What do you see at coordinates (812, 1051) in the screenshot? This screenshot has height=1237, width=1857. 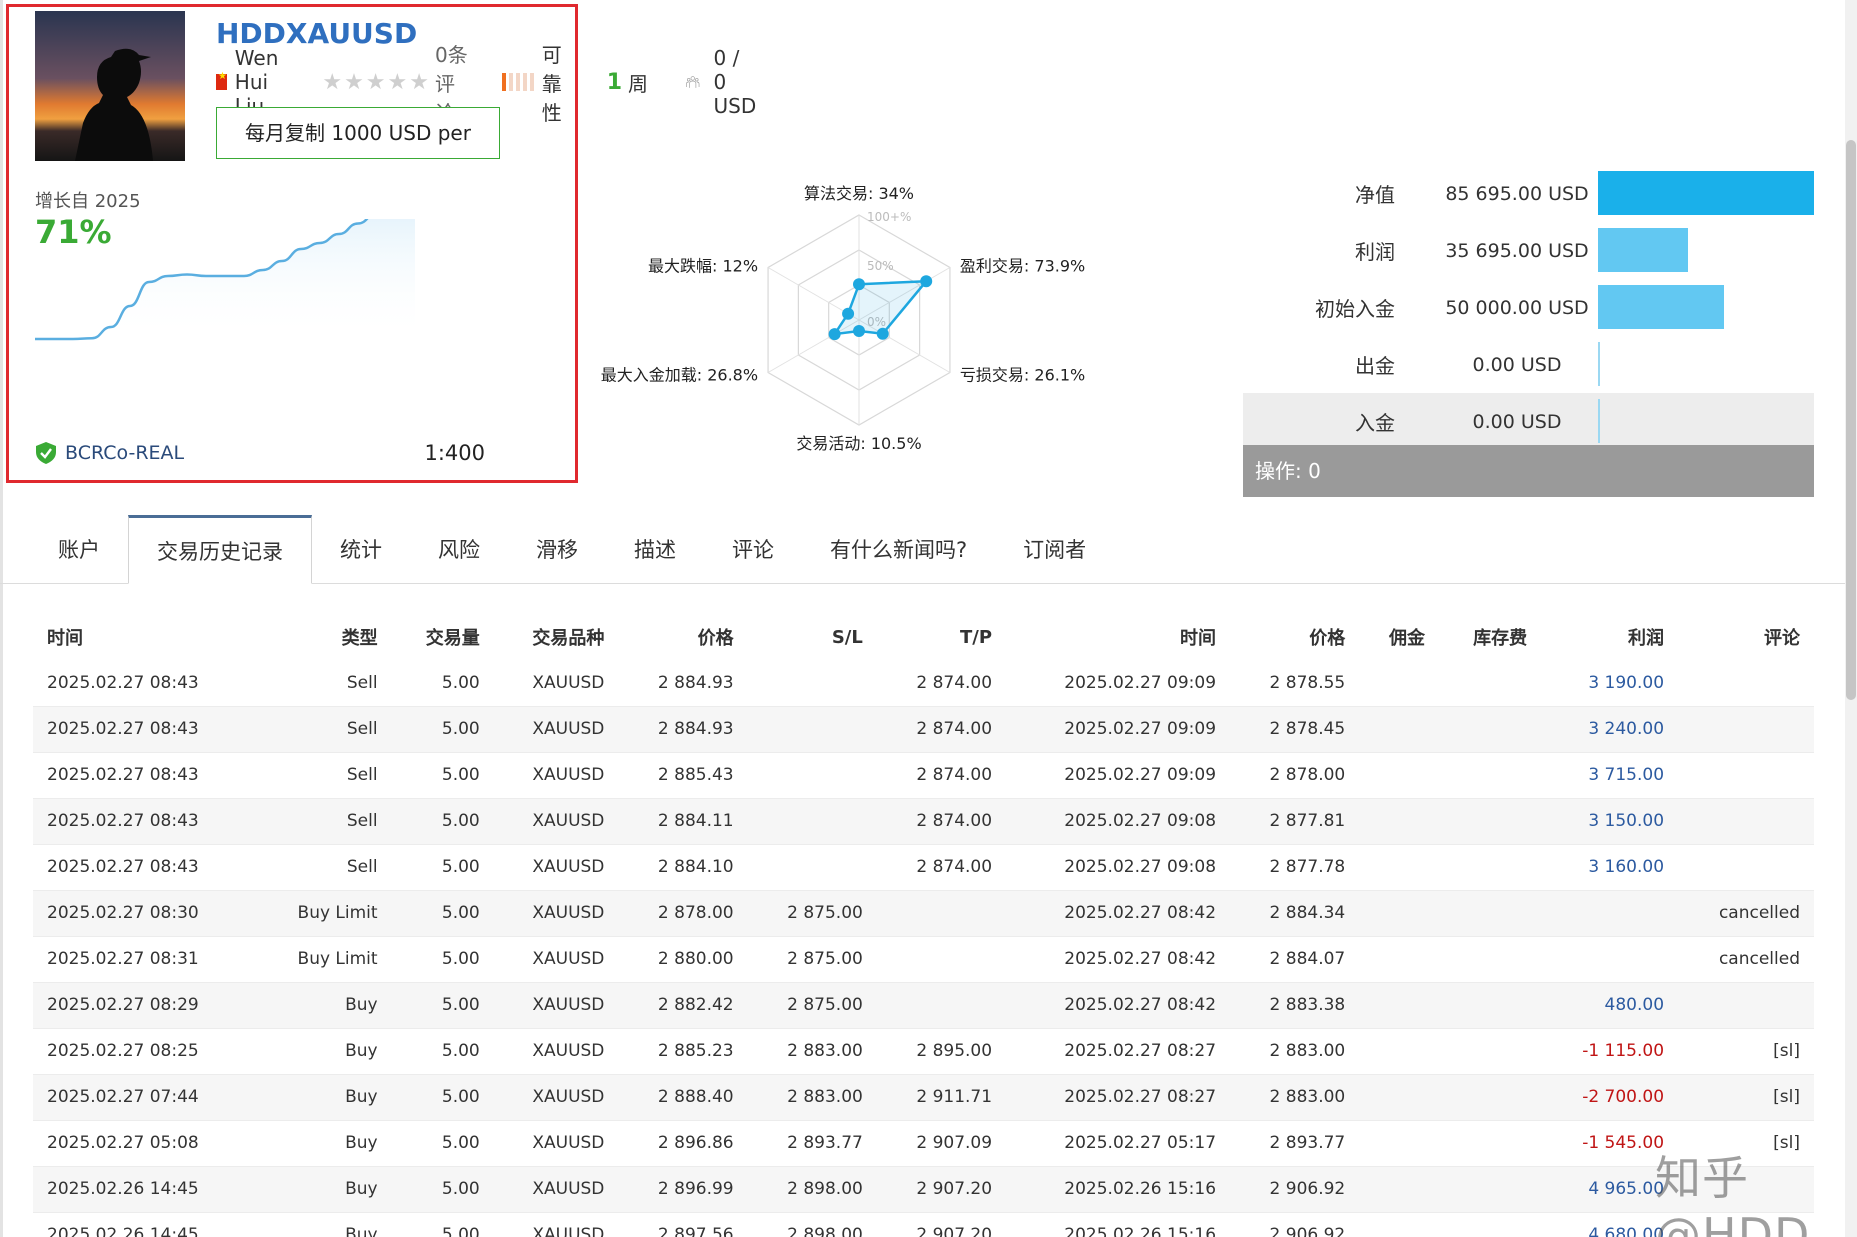 I see `table-cell: 2 883.00` at bounding box center [812, 1051].